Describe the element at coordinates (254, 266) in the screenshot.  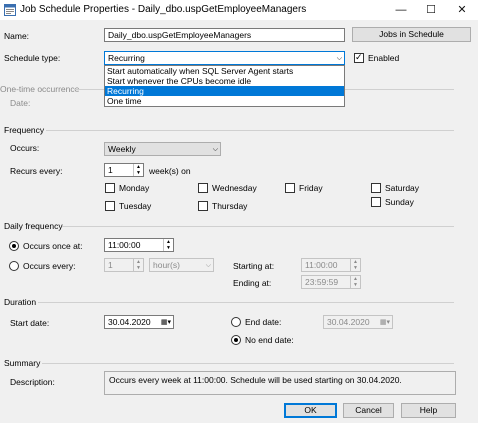
I see `starting-at-label: Starting at:` at that location.